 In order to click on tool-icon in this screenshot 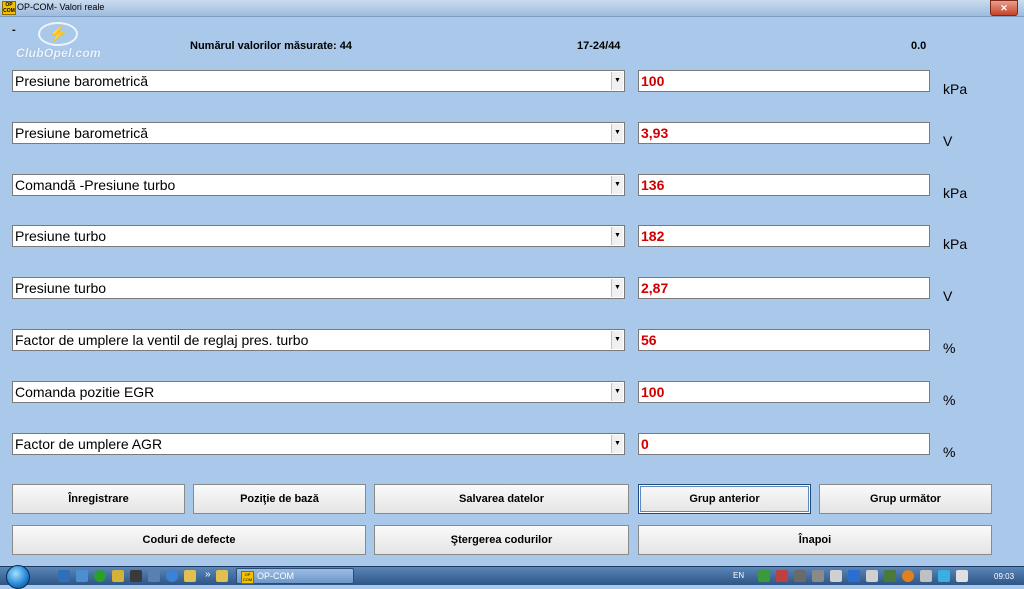, I will do `click(136, 576)`.